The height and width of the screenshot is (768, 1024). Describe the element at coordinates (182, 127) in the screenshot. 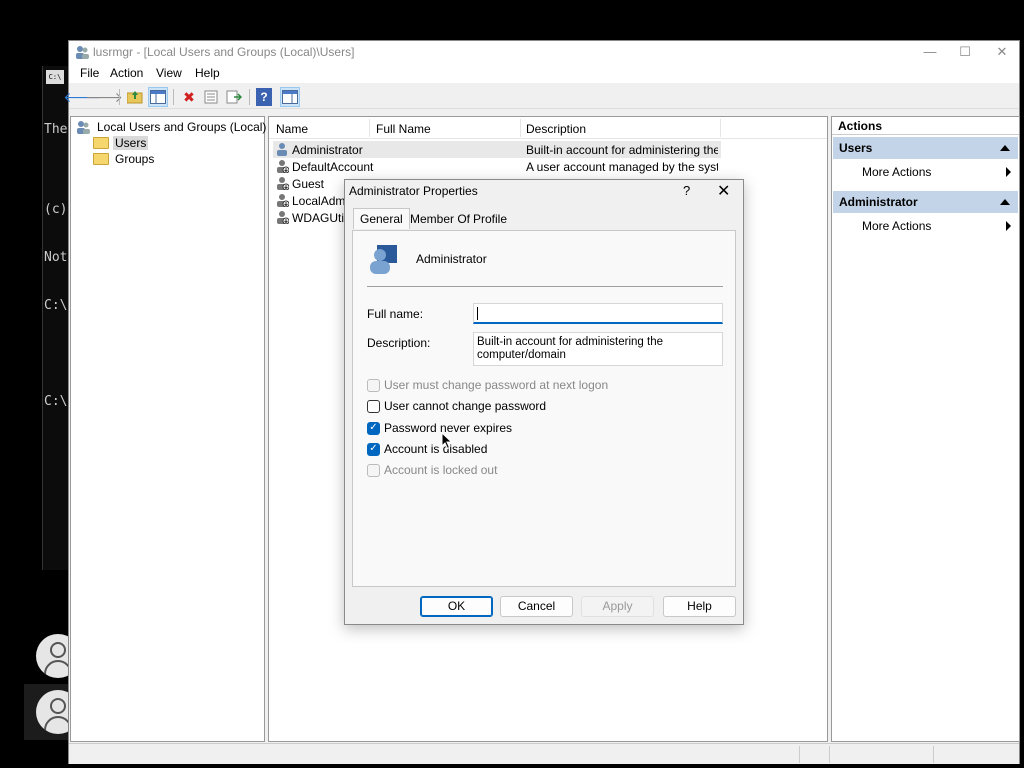

I see `tree-root-label: Local Users and Groups (Local)` at that location.